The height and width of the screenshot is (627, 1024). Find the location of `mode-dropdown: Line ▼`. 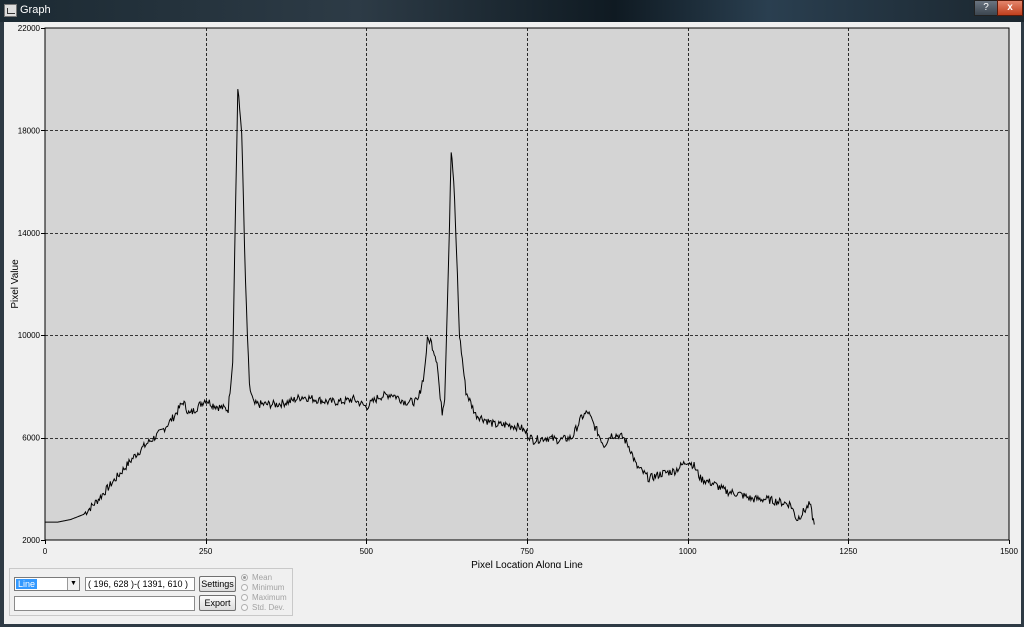

mode-dropdown: Line ▼ is located at coordinates (47, 584).